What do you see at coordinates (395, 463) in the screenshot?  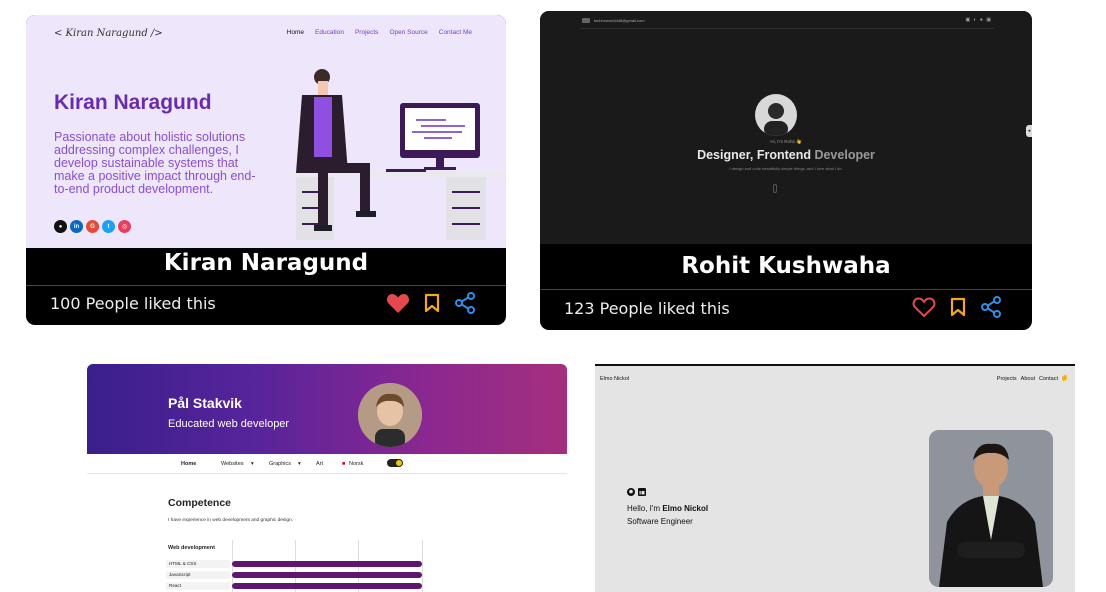 I see `theme-toggle` at bounding box center [395, 463].